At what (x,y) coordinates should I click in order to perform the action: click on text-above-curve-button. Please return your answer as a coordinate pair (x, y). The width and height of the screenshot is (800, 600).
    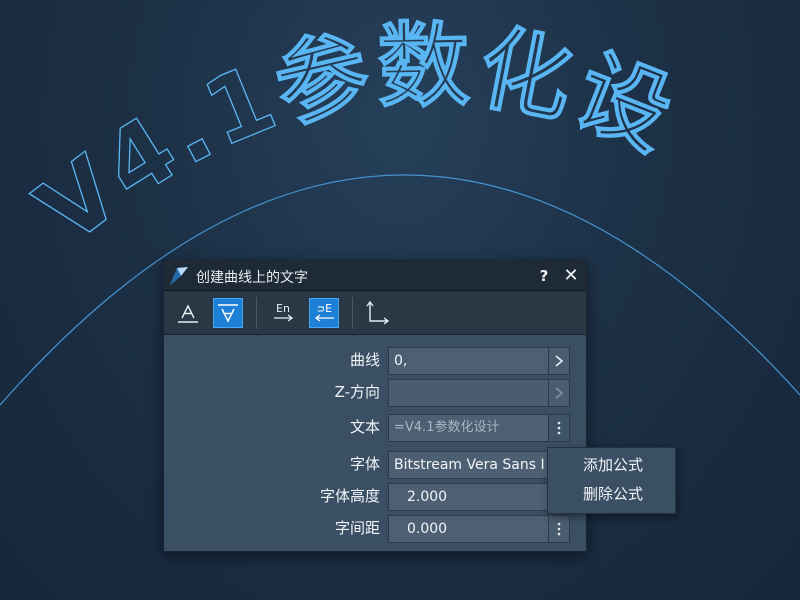
    Looking at the image, I should click on (188, 313).